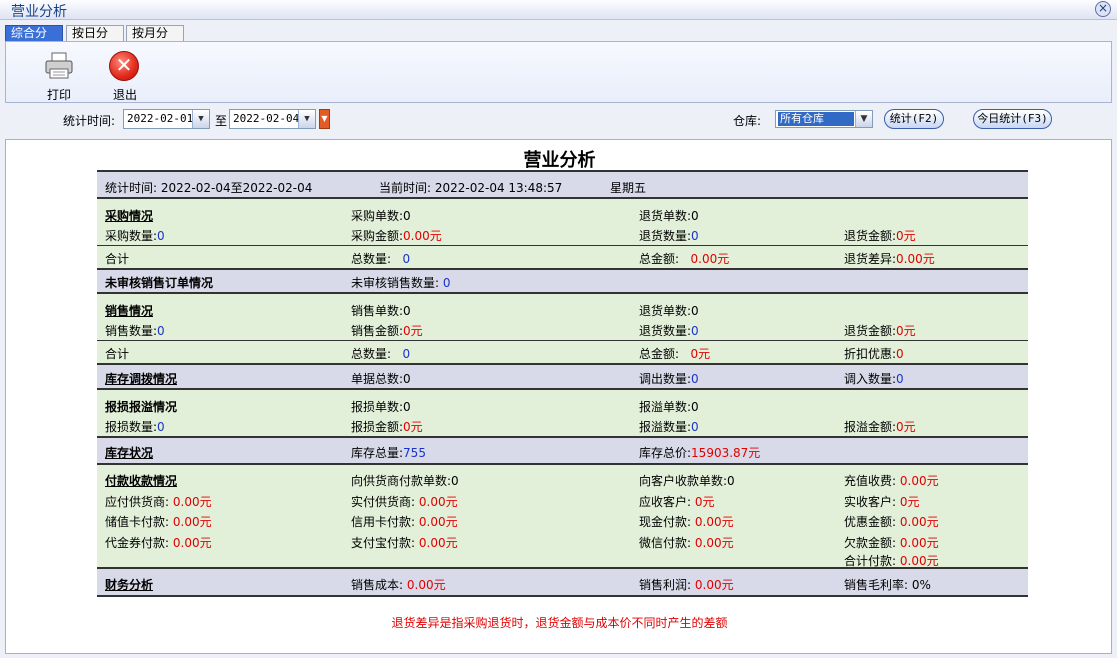 The width and height of the screenshot is (1117, 658). I want to click on list-item: 销售利润: 0.00元, so click(686, 584).